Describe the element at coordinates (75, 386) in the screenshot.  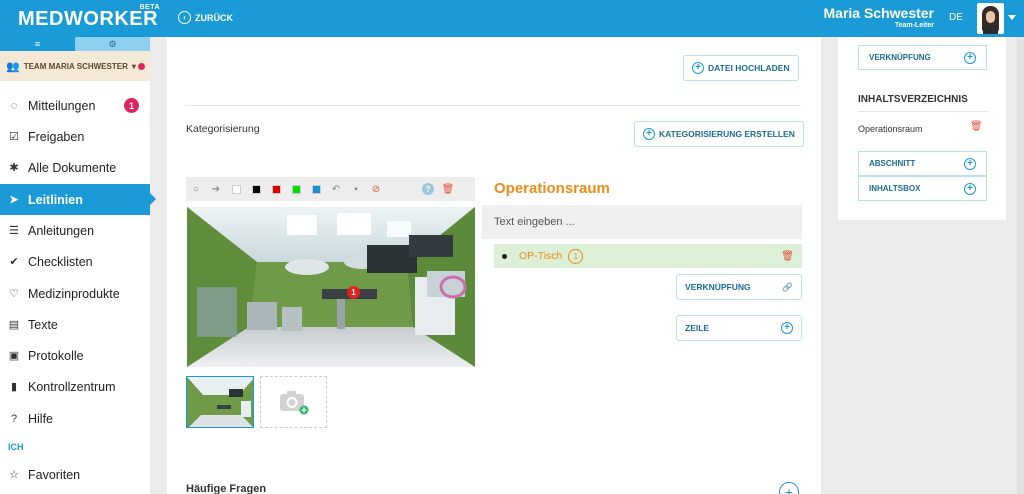
I see `sidebar-item-kontrollzentrum: ▮ Kontrollzentrum` at that location.